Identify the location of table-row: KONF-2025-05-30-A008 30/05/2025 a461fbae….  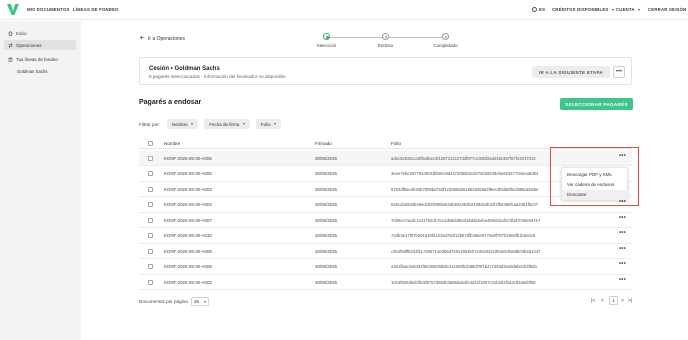
(385, 267).